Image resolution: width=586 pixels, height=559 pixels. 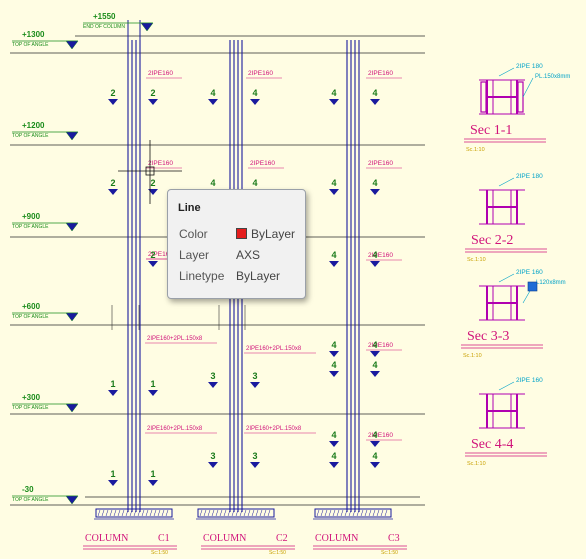 I want to click on column-title-id: C1, so click(x=164, y=538).